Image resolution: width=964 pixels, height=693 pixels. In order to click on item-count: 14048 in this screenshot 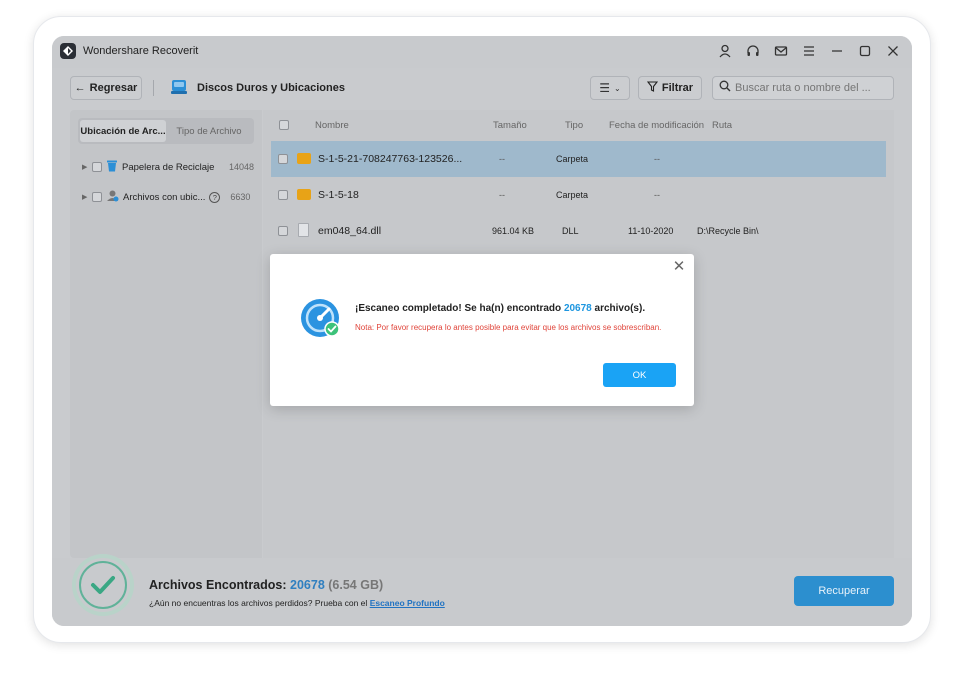, I will do `click(241, 167)`.